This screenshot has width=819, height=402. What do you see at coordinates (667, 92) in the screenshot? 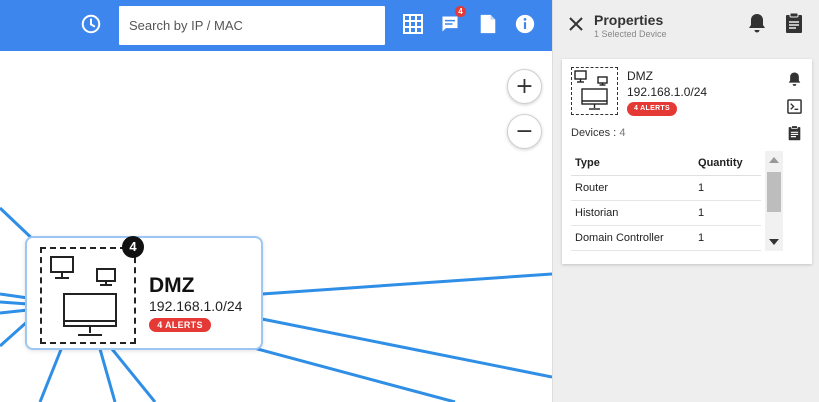
I see `card-device-subnet: 192.168.1.0/24` at bounding box center [667, 92].